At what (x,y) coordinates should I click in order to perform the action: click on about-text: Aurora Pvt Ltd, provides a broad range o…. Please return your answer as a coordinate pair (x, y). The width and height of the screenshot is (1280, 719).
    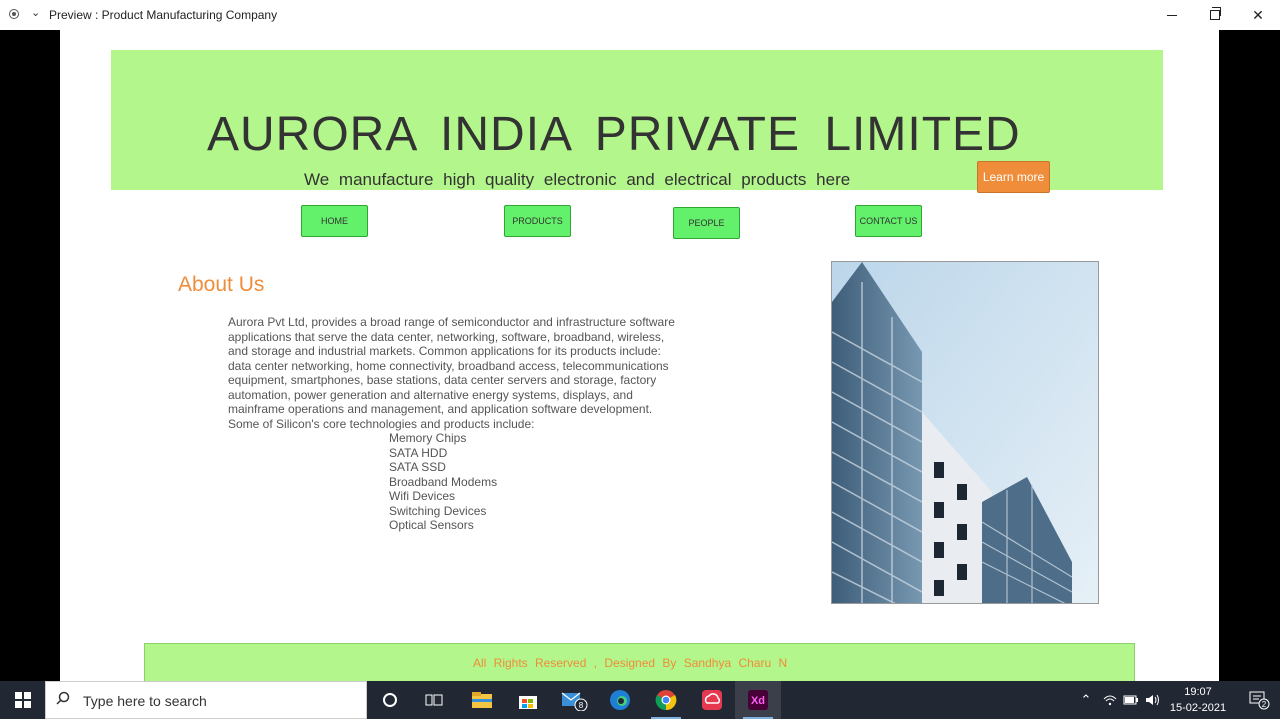
    Looking at the image, I should click on (451, 373).